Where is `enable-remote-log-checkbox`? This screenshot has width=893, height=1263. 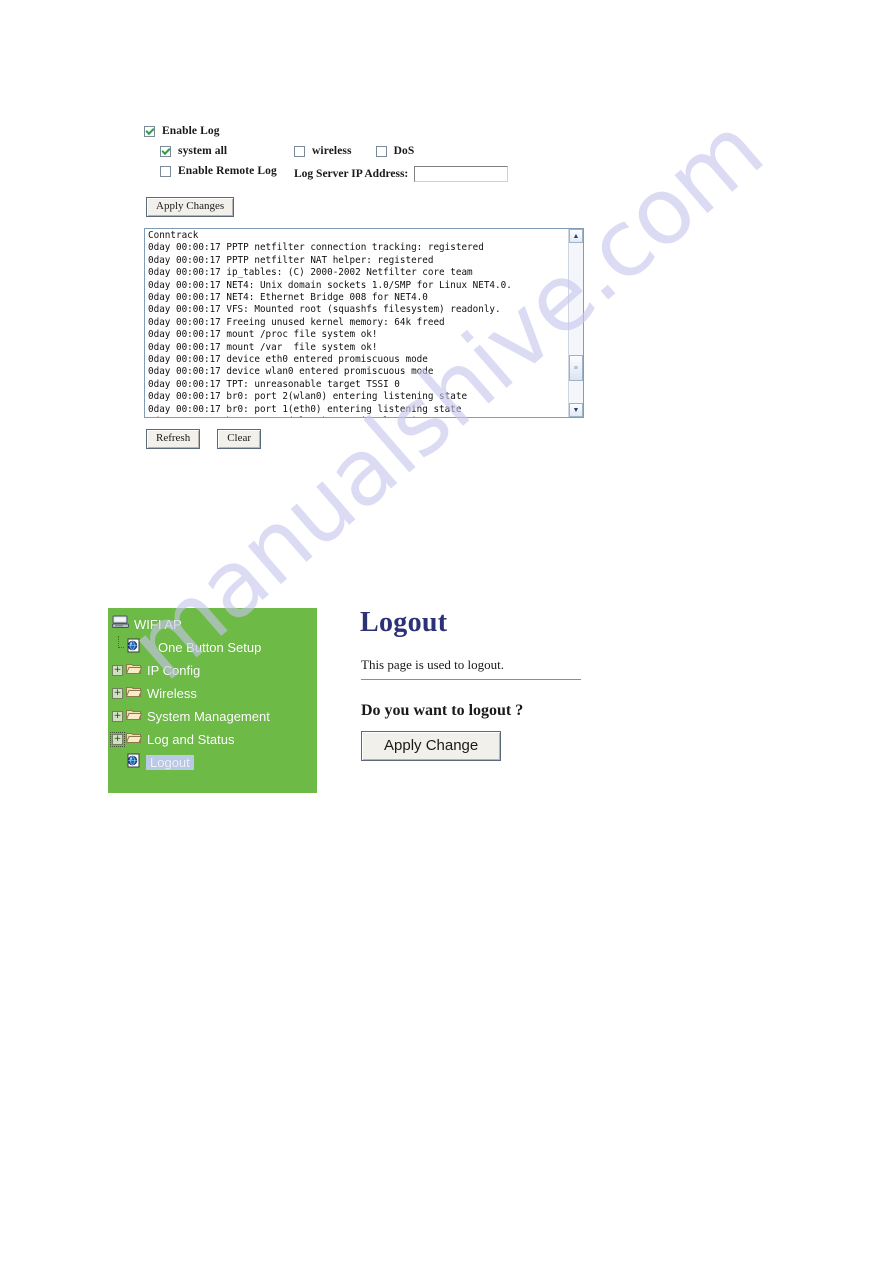
enable-remote-log-checkbox is located at coordinates (165, 171).